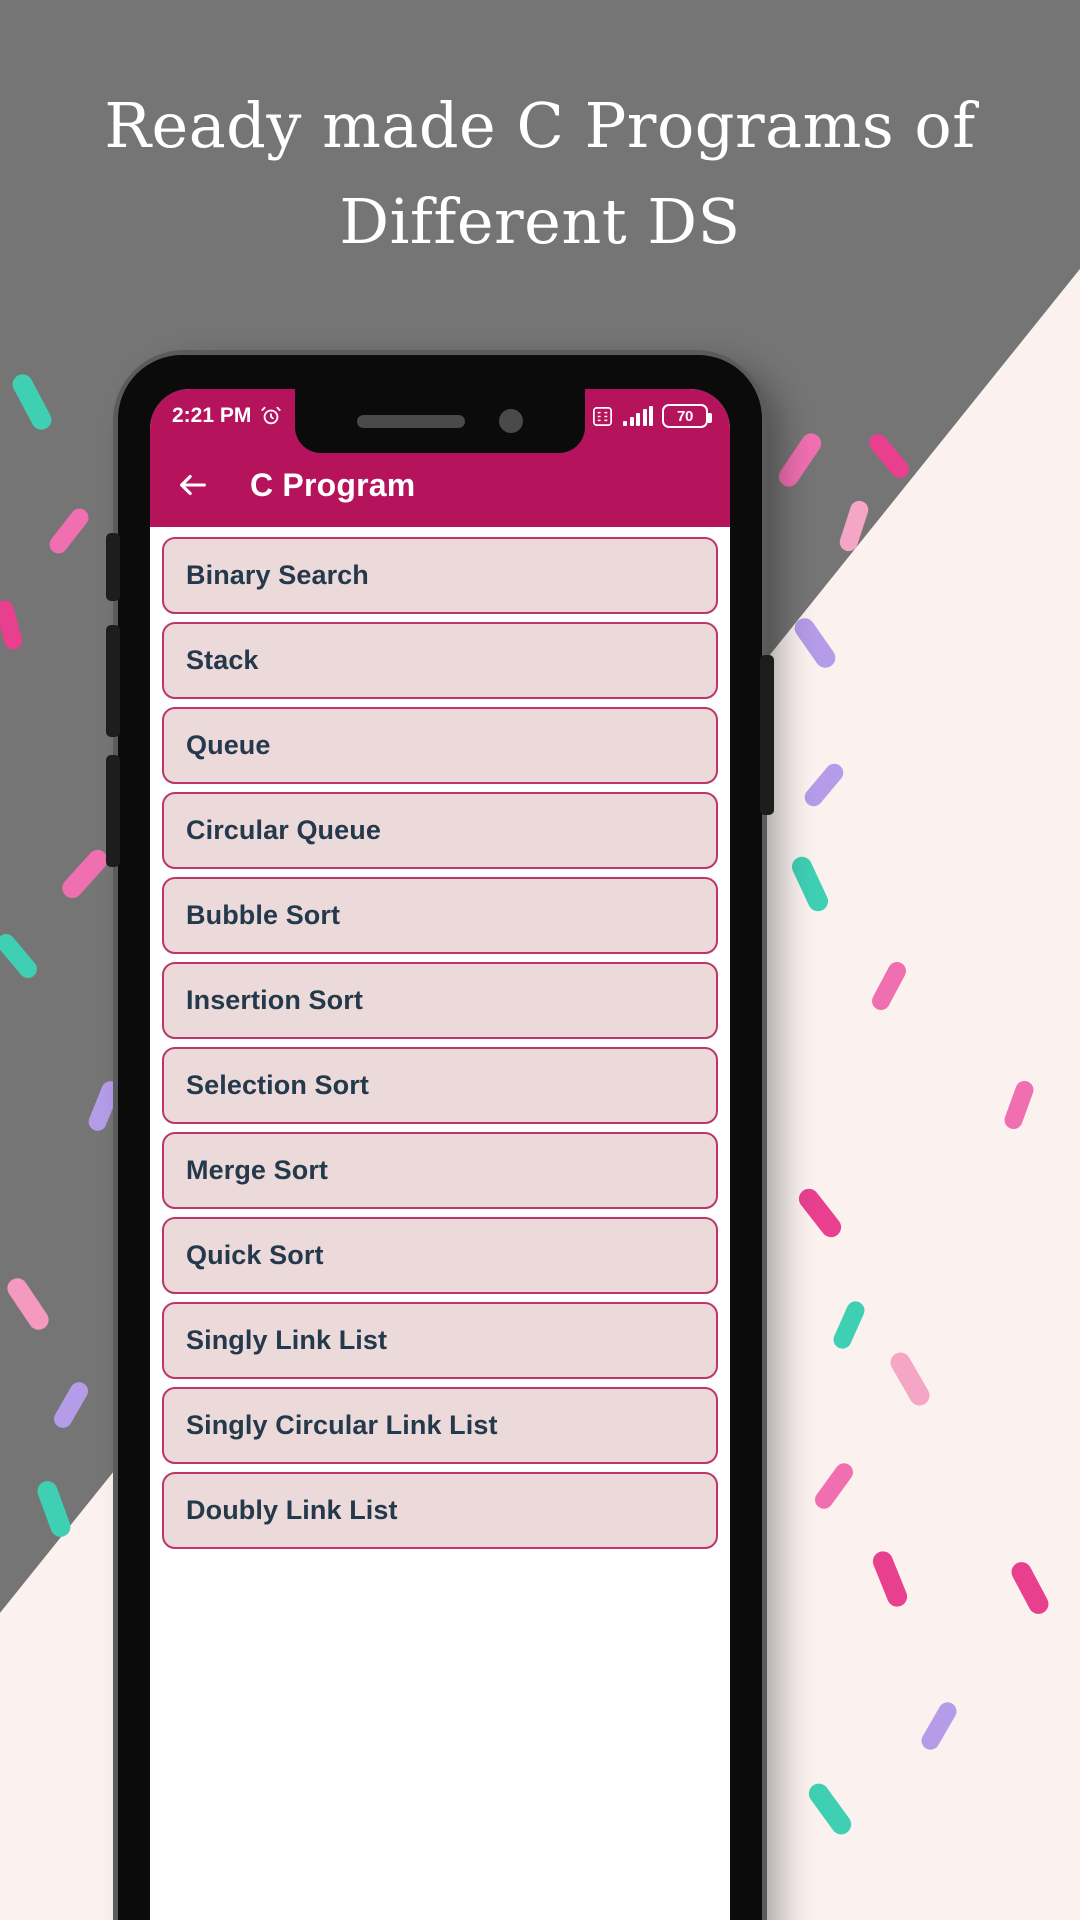 The height and width of the screenshot is (1920, 1080). Describe the element at coordinates (540, 125) in the screenshot. I see `headline-line-1: Ready made C Programs of` at that location.